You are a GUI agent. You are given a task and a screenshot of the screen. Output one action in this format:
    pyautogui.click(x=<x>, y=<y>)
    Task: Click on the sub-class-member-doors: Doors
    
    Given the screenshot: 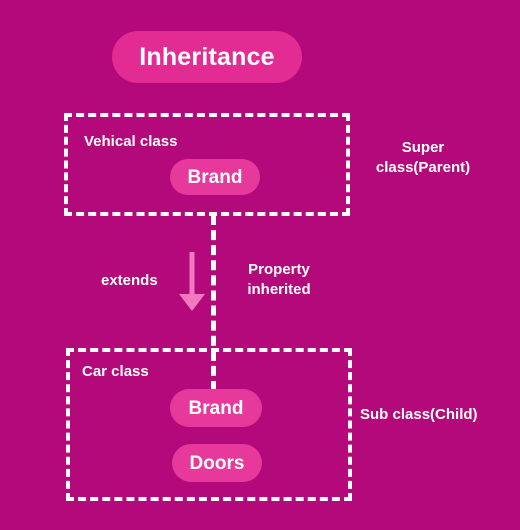 What is the action you would take?
    pyautogui.click(x=217, y=463)
    